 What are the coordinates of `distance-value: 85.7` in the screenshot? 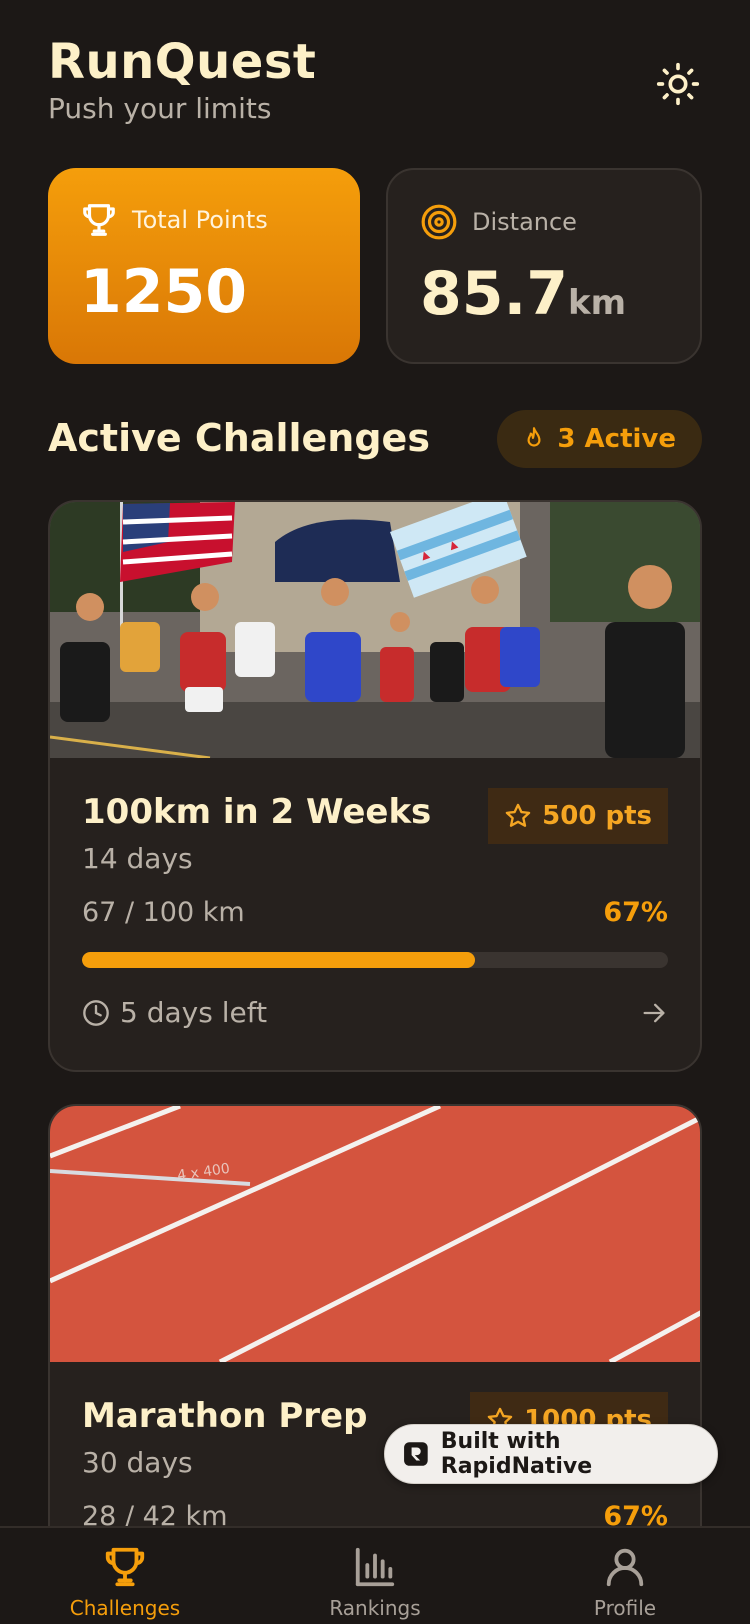 It's located at (494, 294).